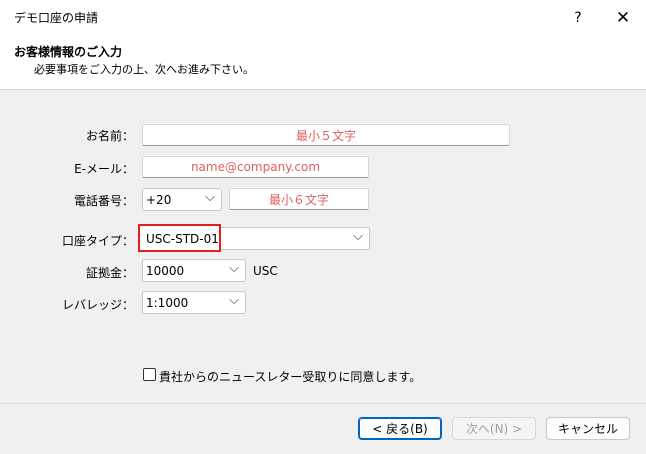  I want to click on account-type-highlight: USC-STD-01, so click(179, 238).